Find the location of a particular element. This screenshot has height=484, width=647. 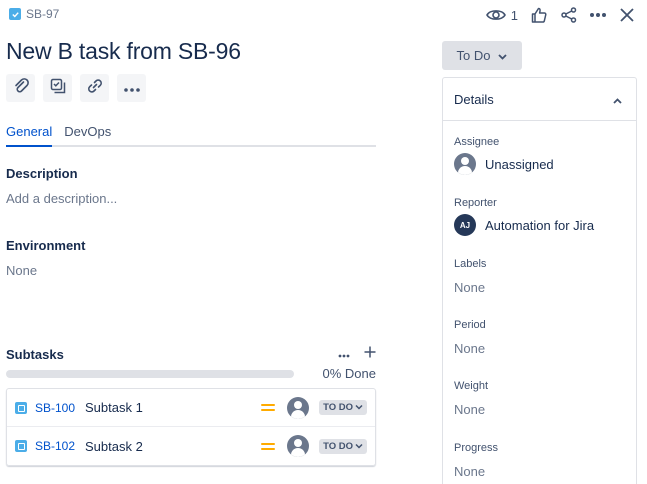

subtasks-label: Subtasks is located at coordinates (35, 354).